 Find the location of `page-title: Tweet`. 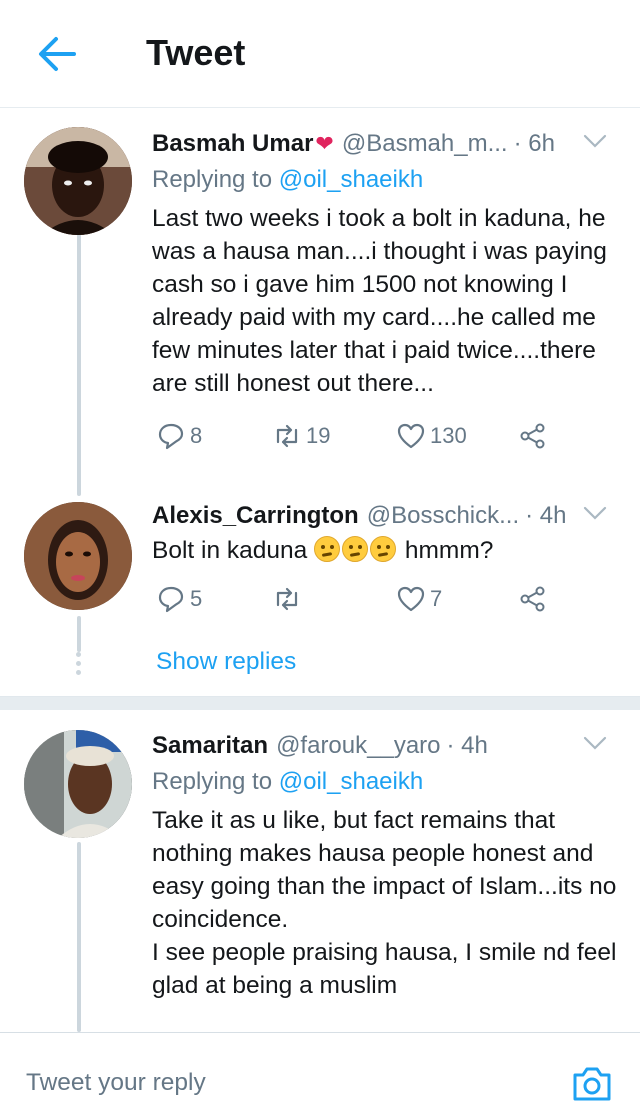

page-title: Tweet is located at coordinates (196, 52).